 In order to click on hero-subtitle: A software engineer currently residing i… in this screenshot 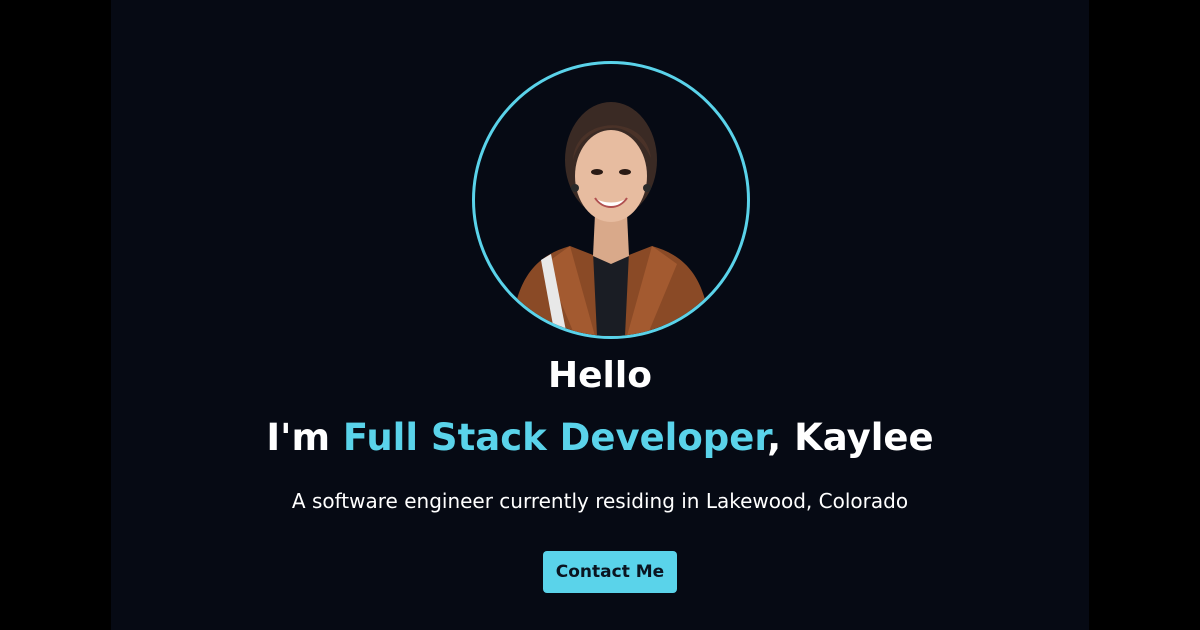, I will do `click(600, 501)`.